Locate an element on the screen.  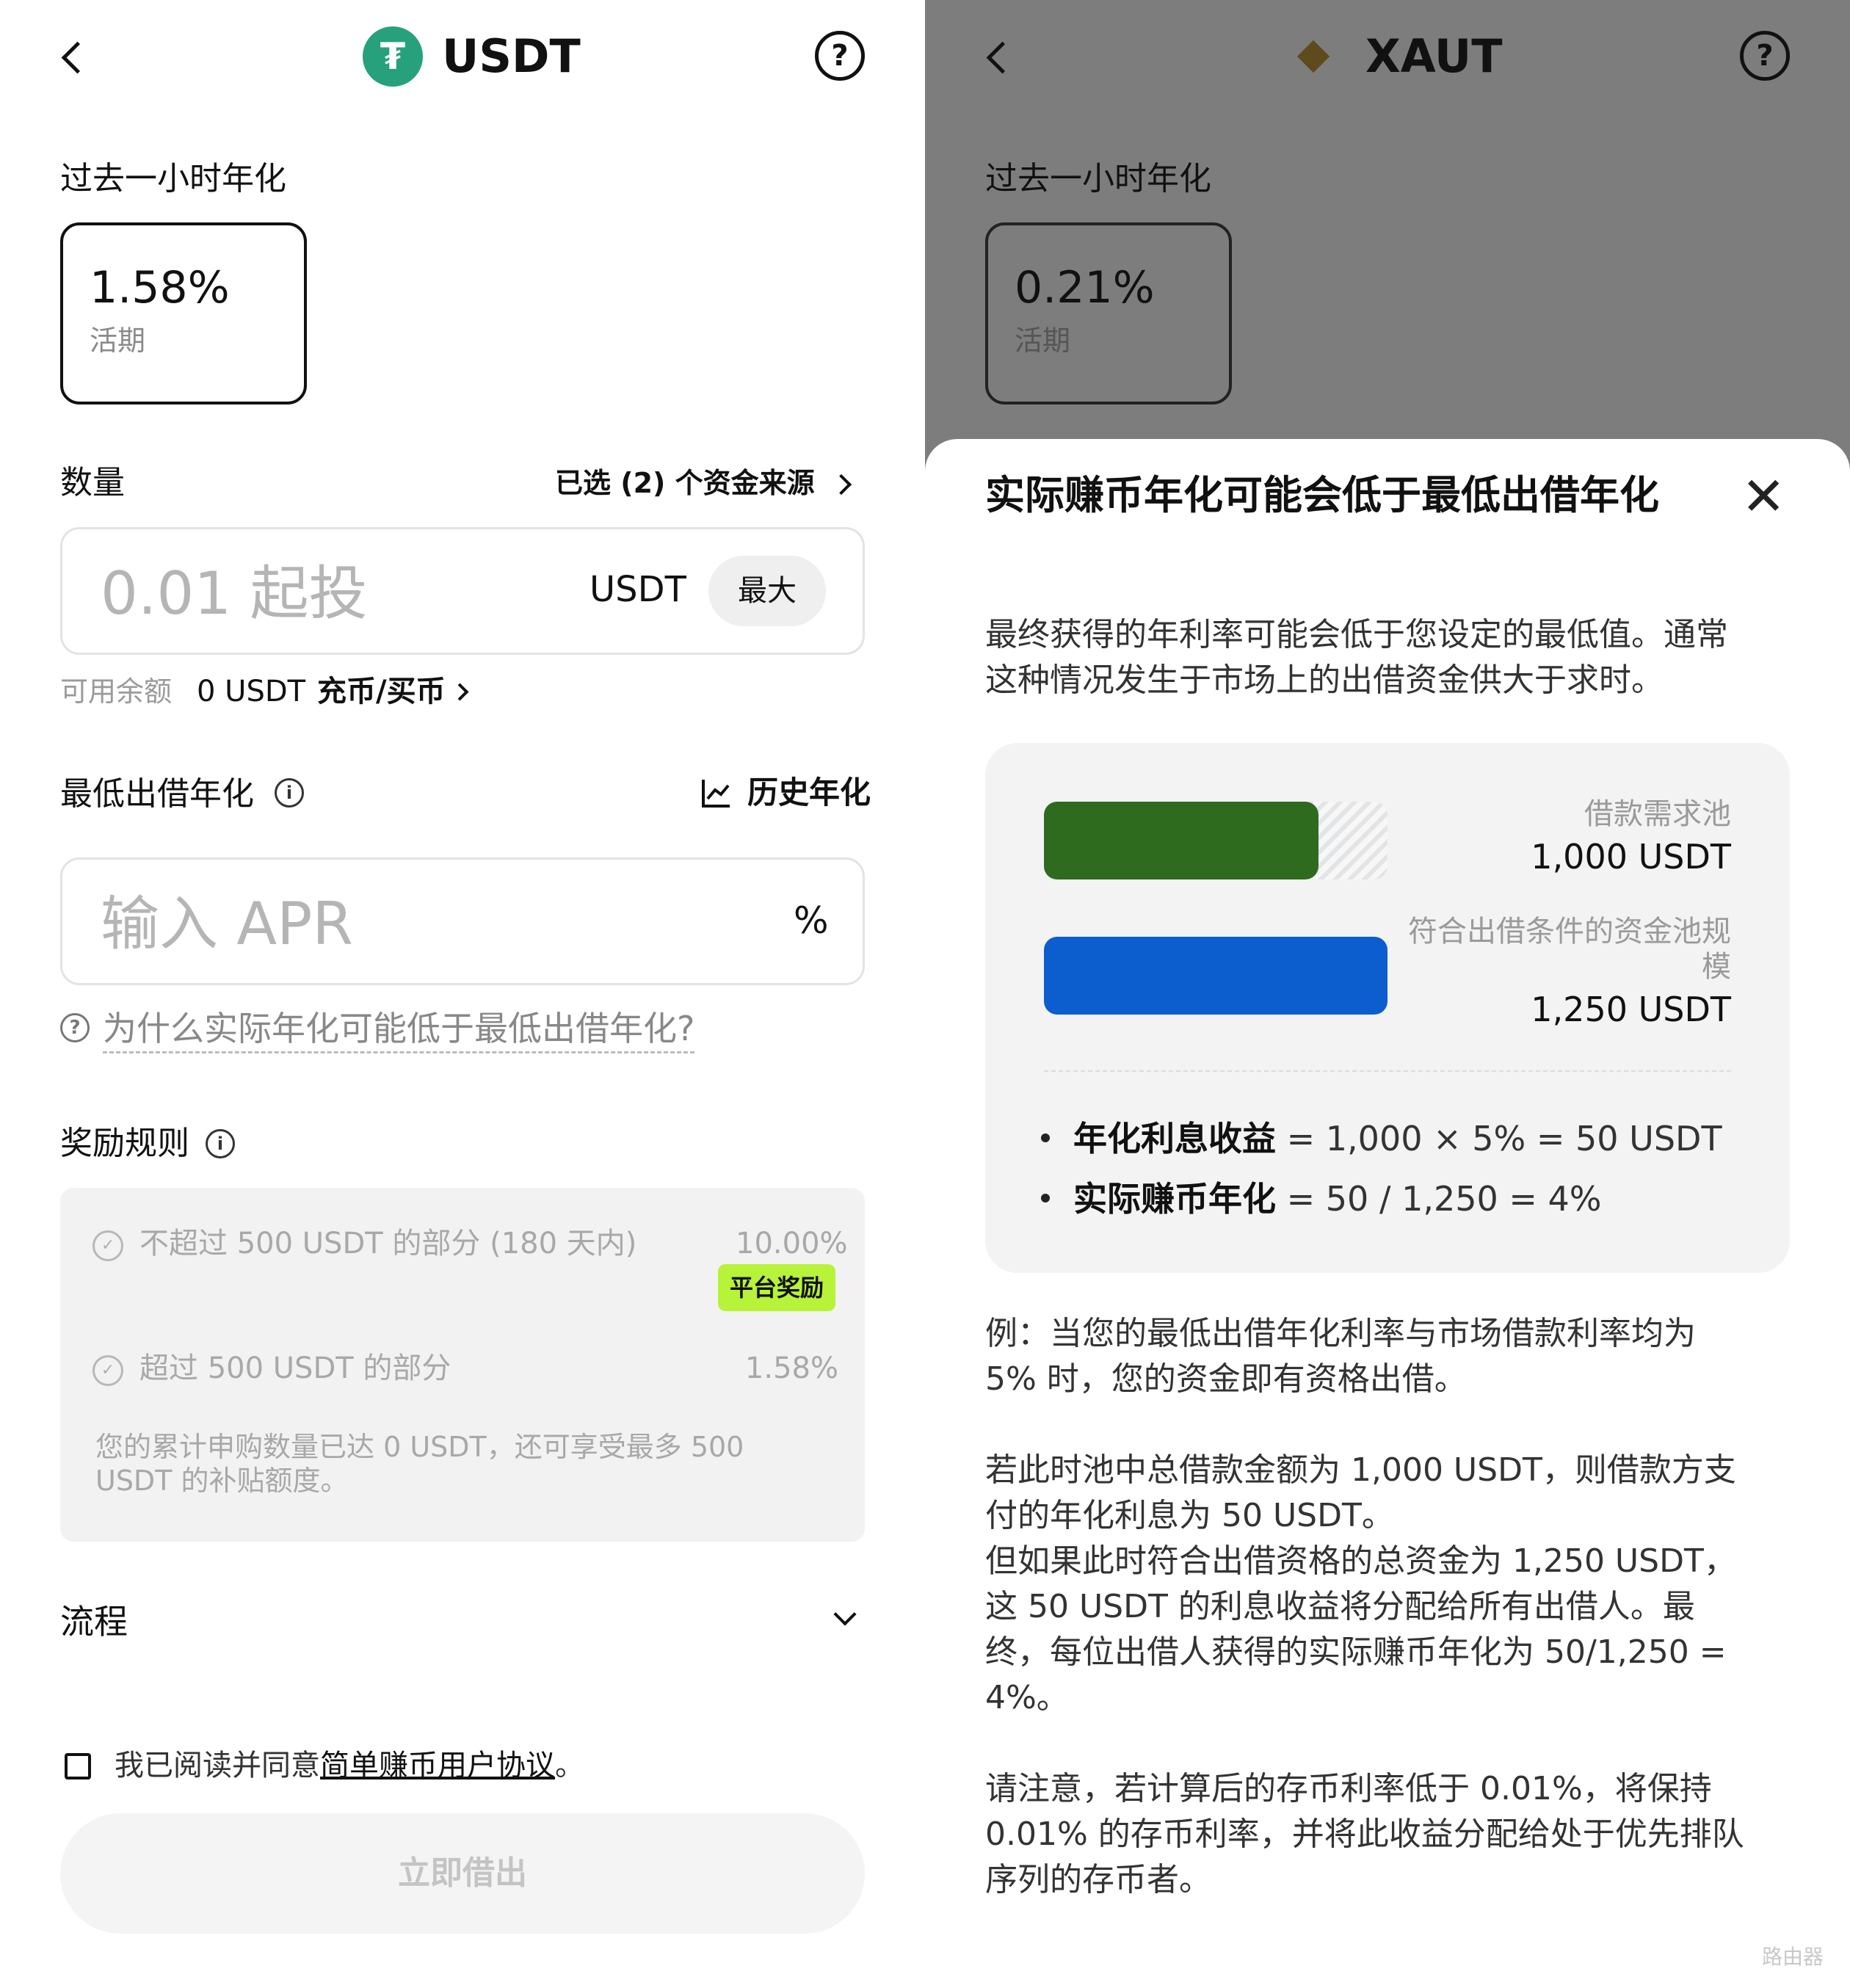
fund-source-link: 已选 (2) 个资金来源 is located at coordinates (685, 483).